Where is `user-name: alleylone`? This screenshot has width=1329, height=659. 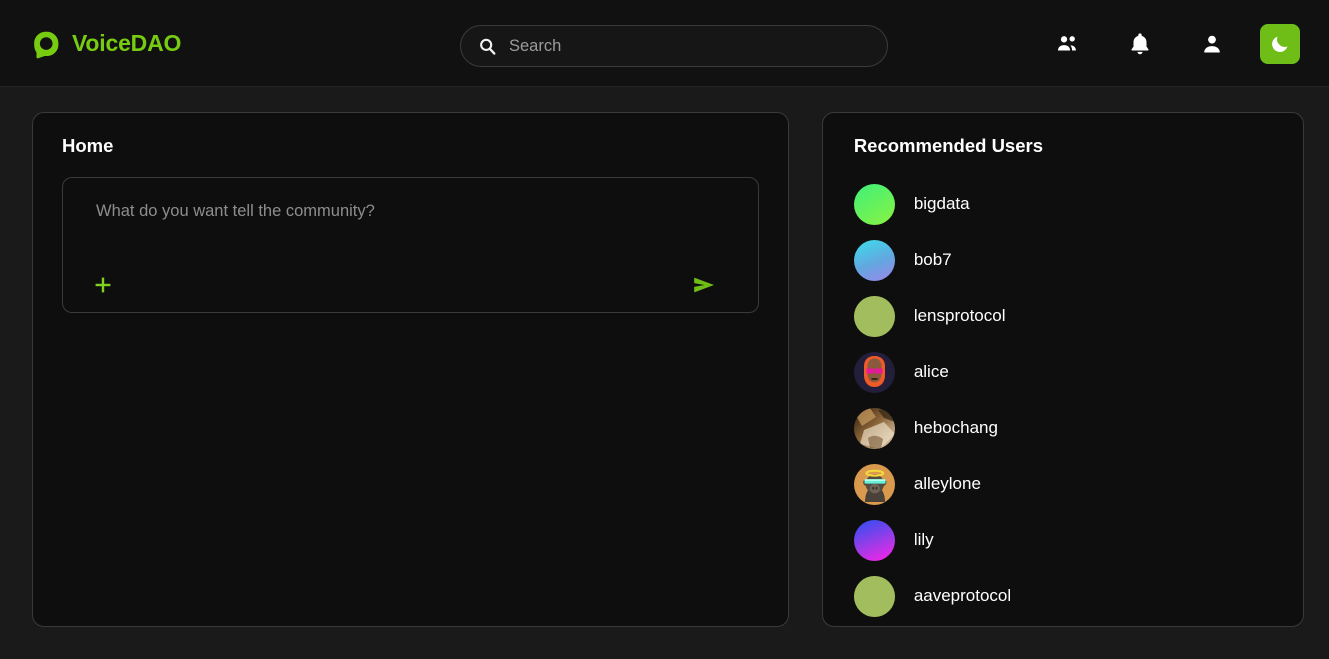
user-name: alleylone is located at coordinates (947, 483).